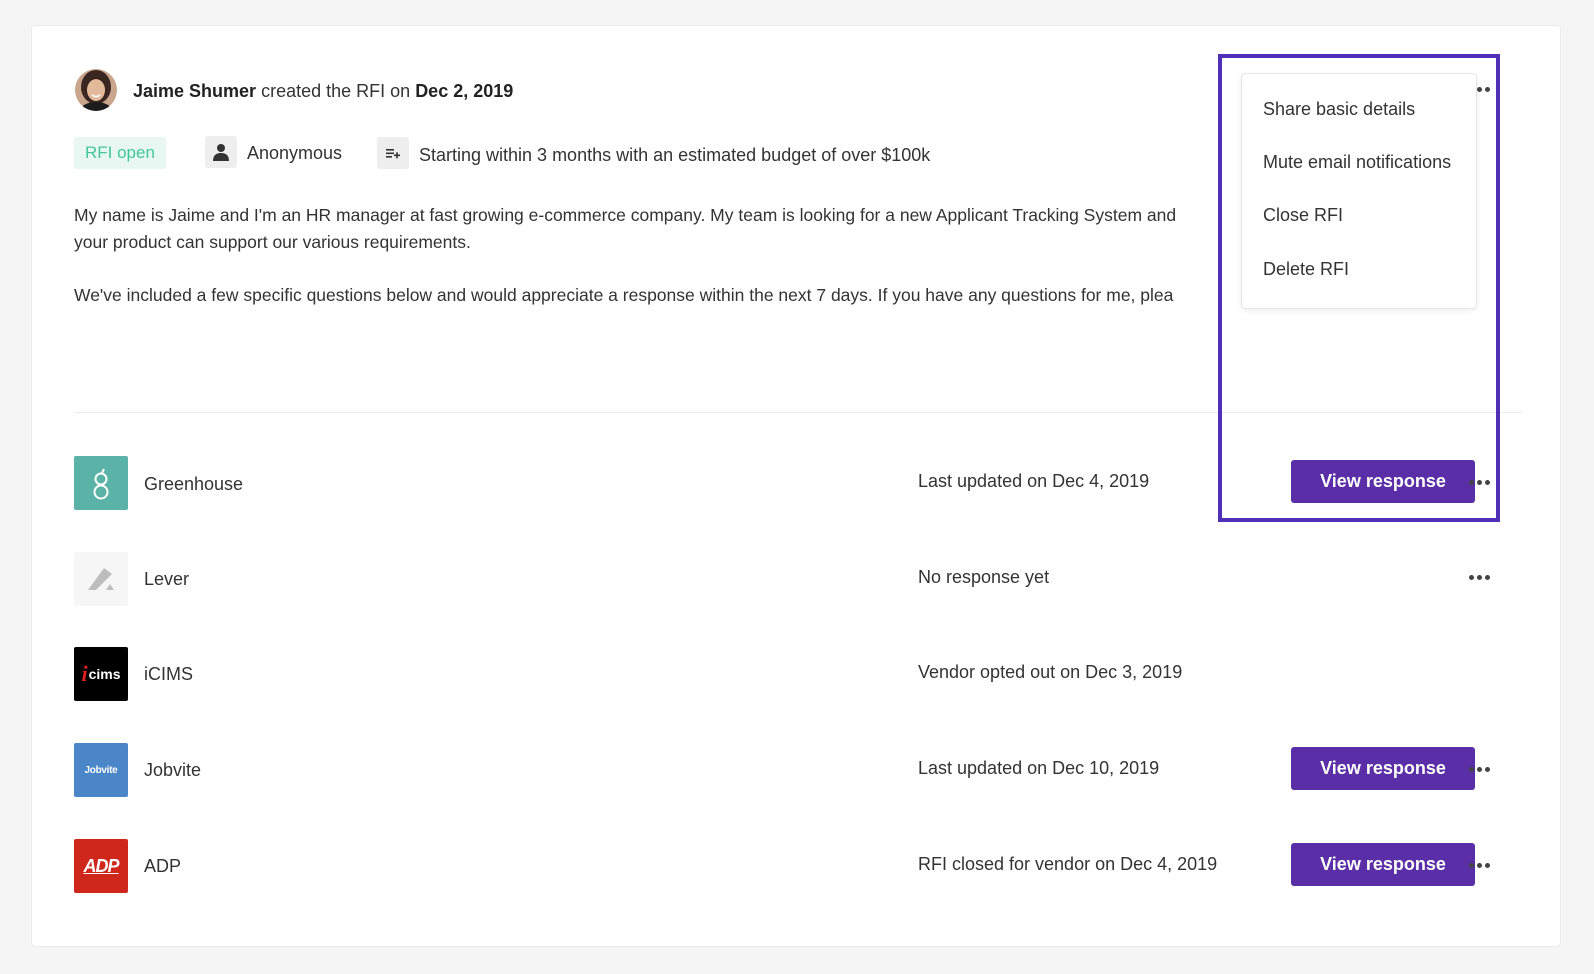  What do you see at coordinates (166, 579) in the screenshot?
I see `vendor-name: Lever` at bounding box center [166, 579].